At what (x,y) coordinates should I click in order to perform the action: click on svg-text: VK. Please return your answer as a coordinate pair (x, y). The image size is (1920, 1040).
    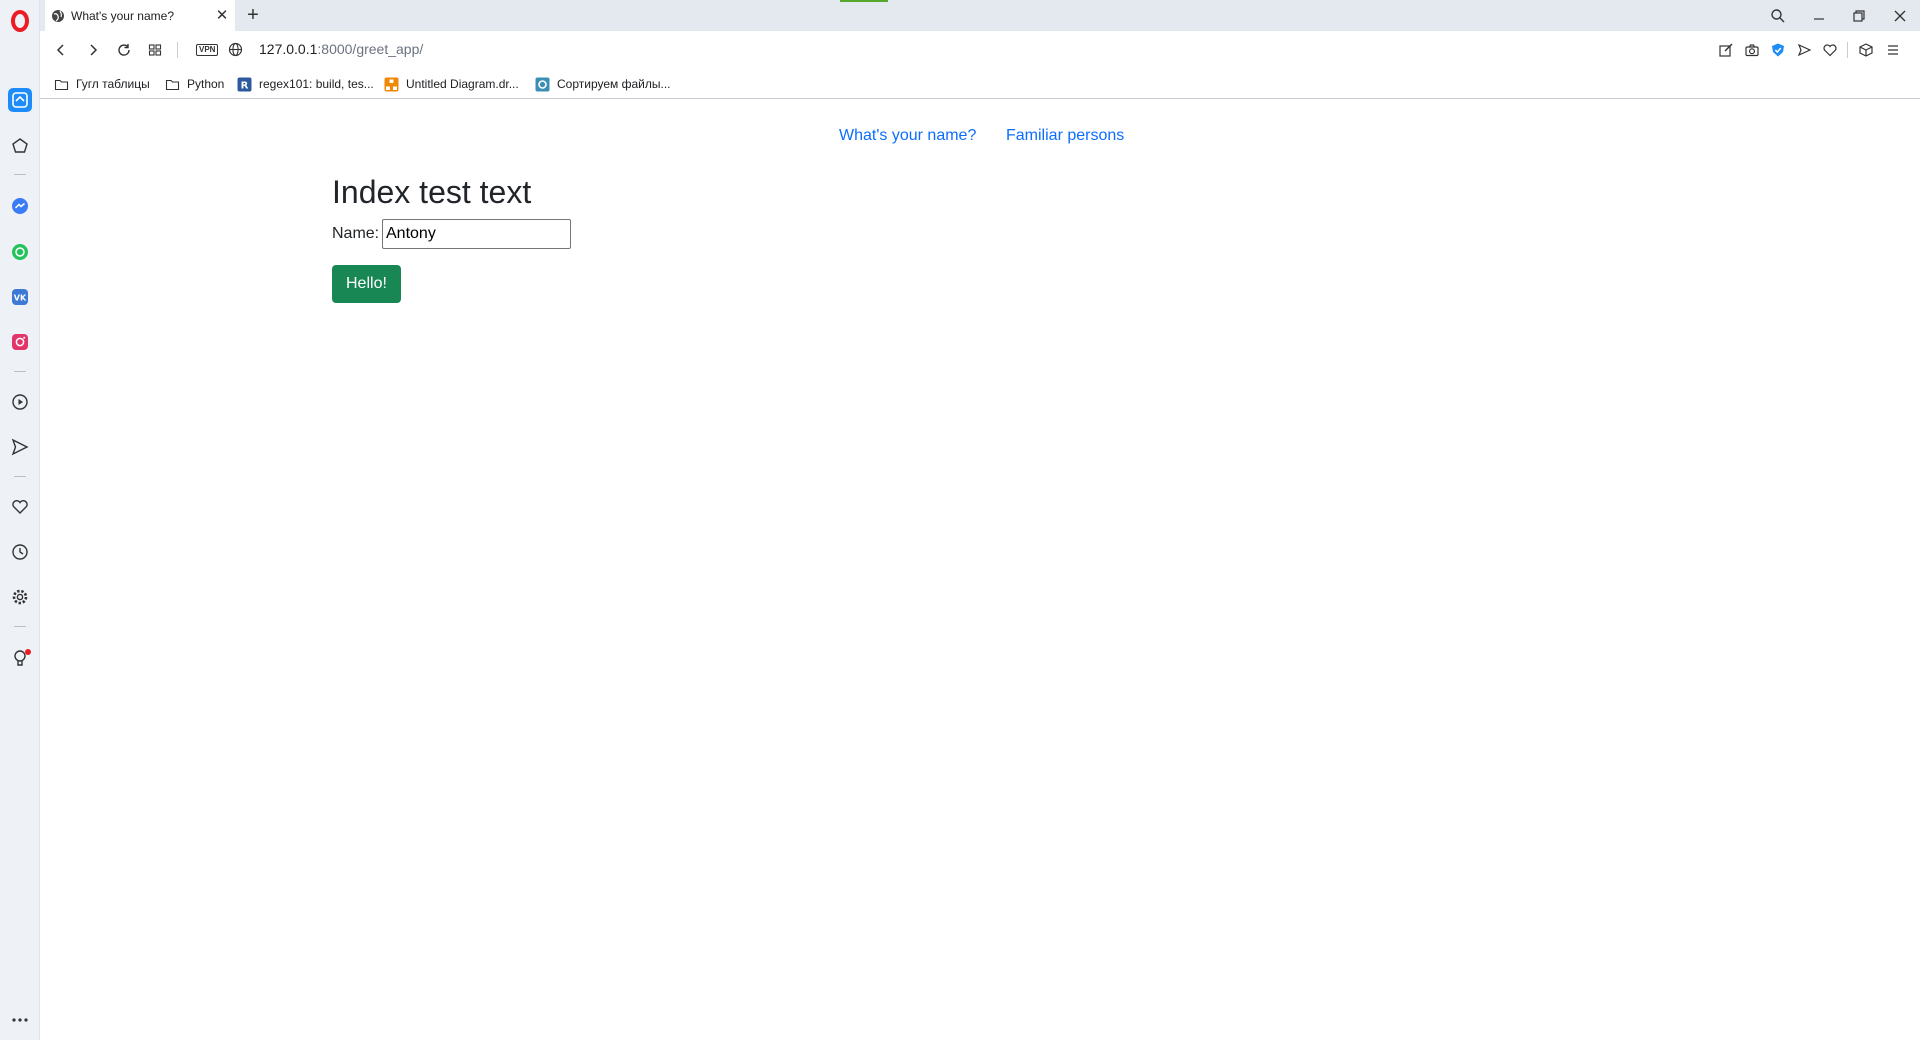
    Looking at the image, I should click on (20, 298).